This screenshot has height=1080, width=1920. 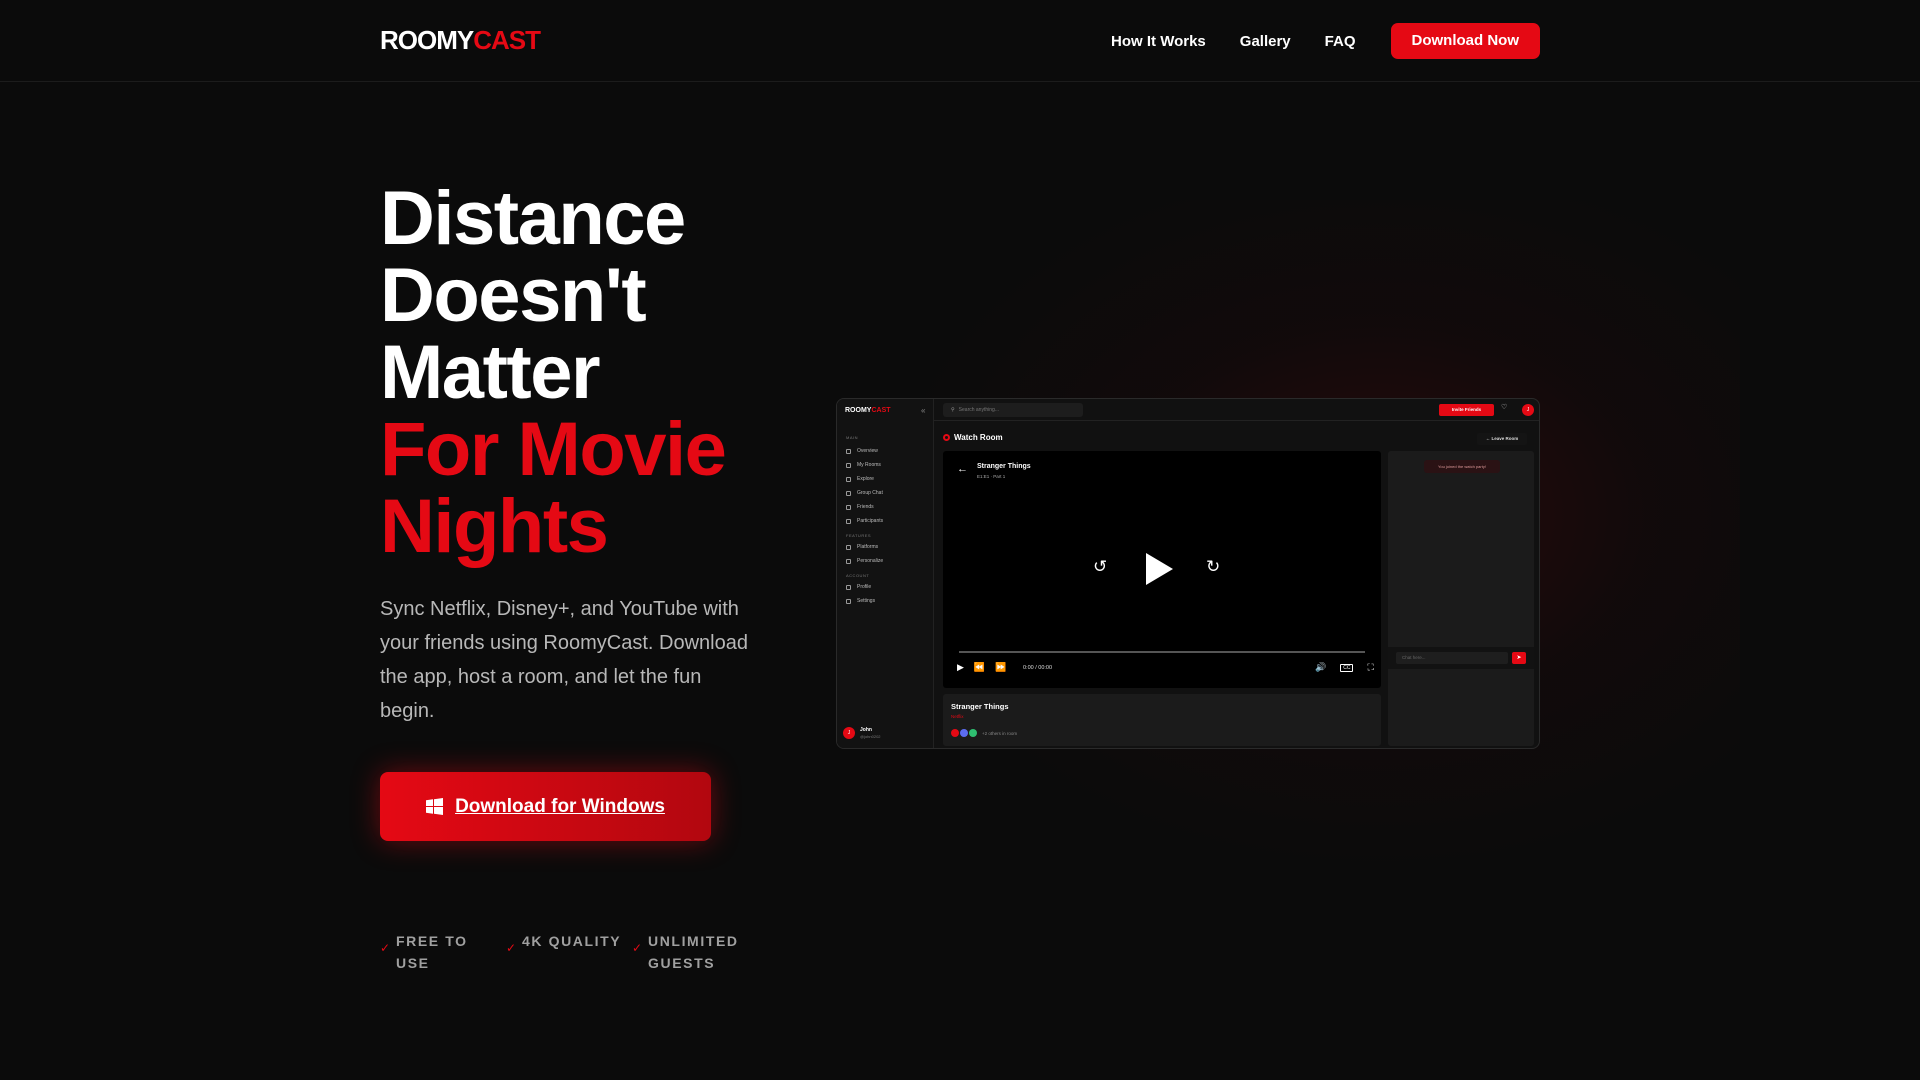 I want to click on small-play-icon: ▶, so click(x=960, y=667).